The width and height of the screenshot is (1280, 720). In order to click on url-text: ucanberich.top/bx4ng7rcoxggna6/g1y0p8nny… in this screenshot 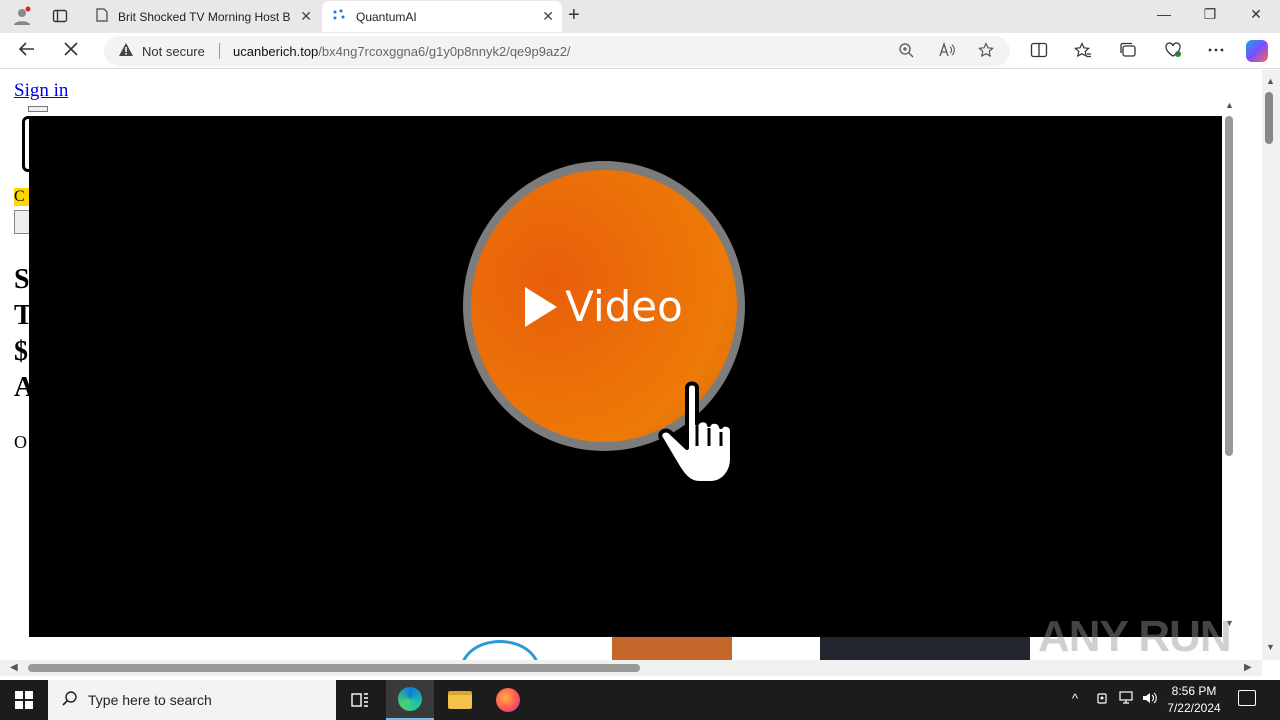, I will do `click(402, 51)`.